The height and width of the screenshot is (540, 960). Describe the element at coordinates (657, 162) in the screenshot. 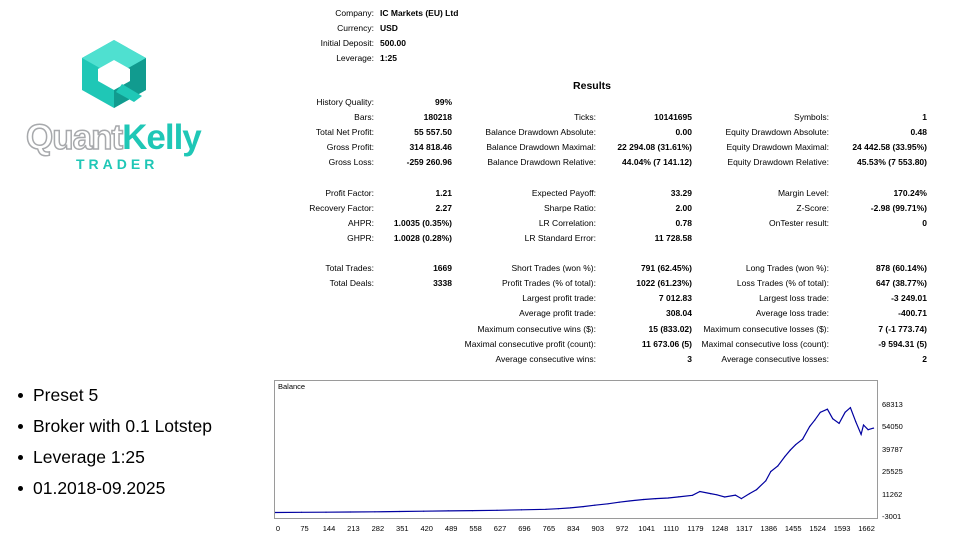

I see `stat-value: 44.04% (7 141.12)` at that location.